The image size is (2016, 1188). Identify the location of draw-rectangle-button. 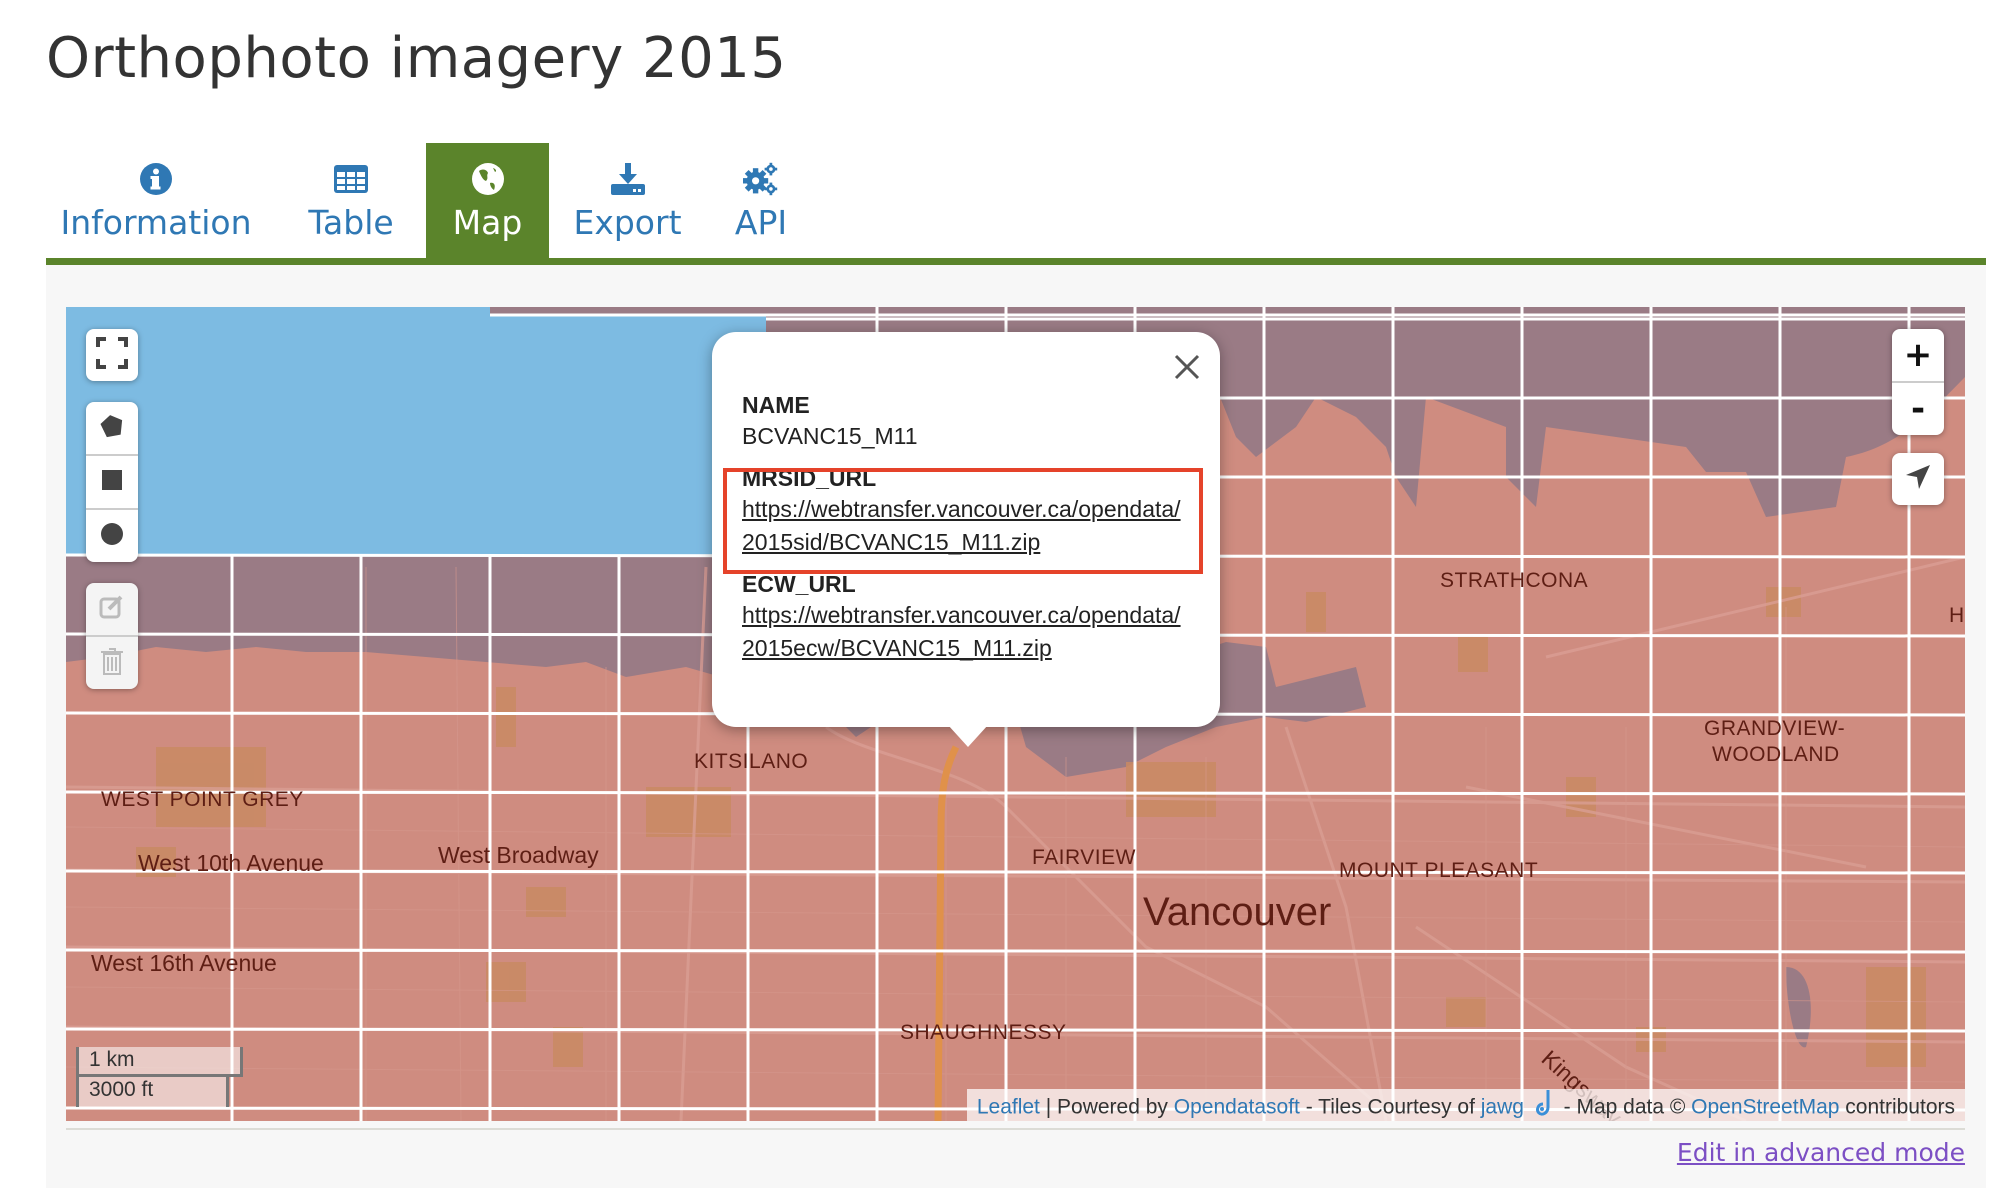
(112, 481).